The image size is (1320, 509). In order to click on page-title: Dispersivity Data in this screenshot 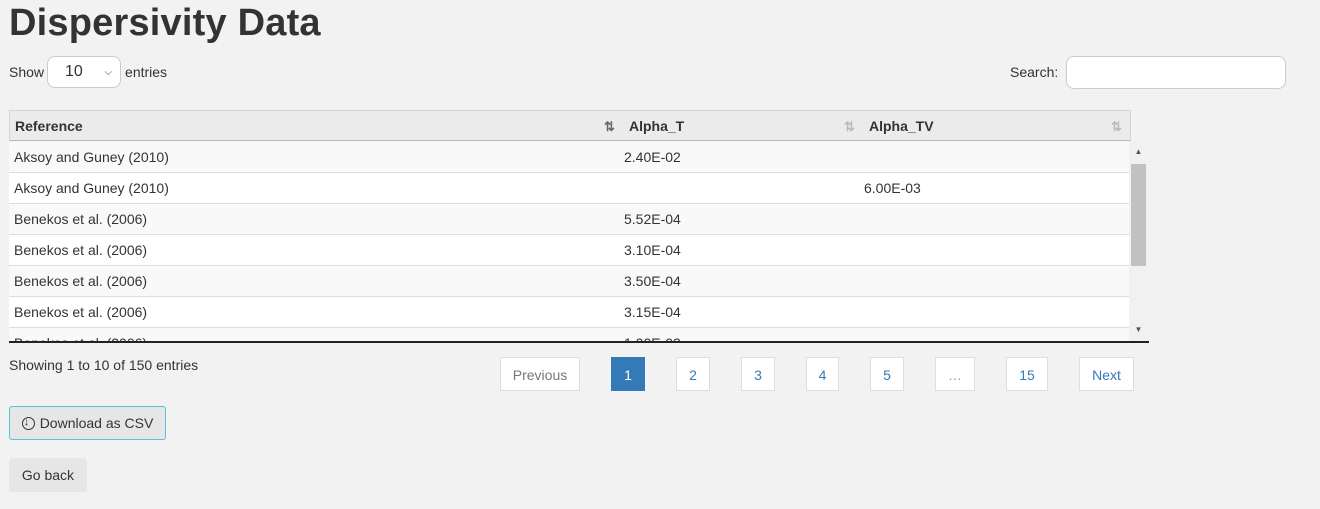, I will do `click(165, 23)`.